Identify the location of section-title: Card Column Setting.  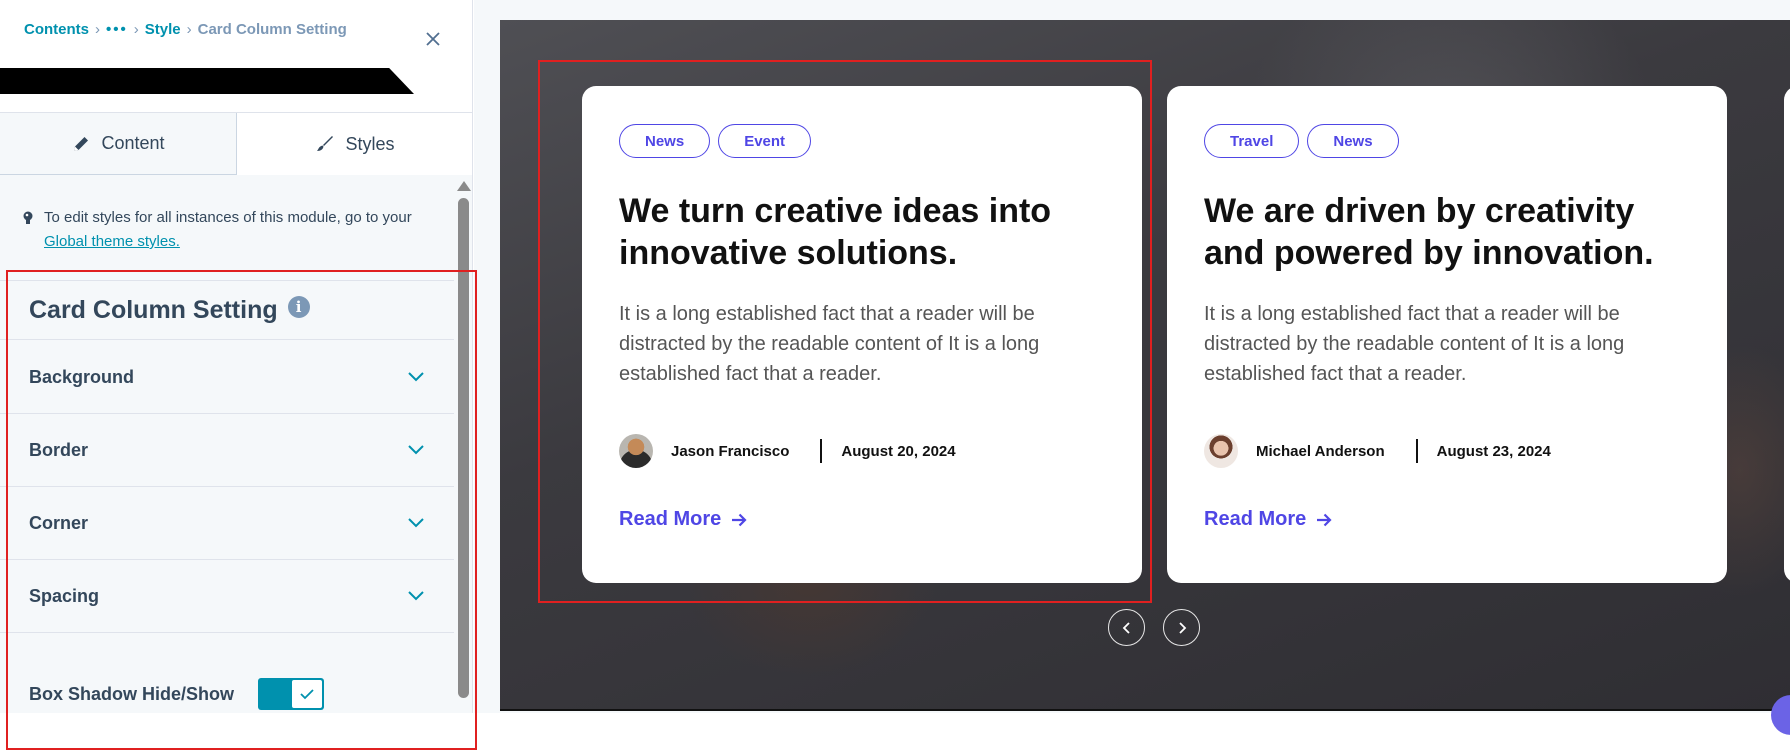
(153, 309).